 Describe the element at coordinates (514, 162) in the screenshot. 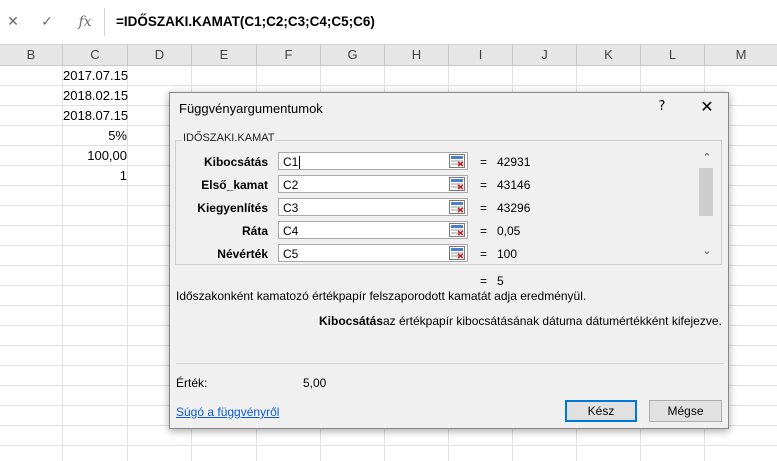

I see `argument-value: 42931` at that location.